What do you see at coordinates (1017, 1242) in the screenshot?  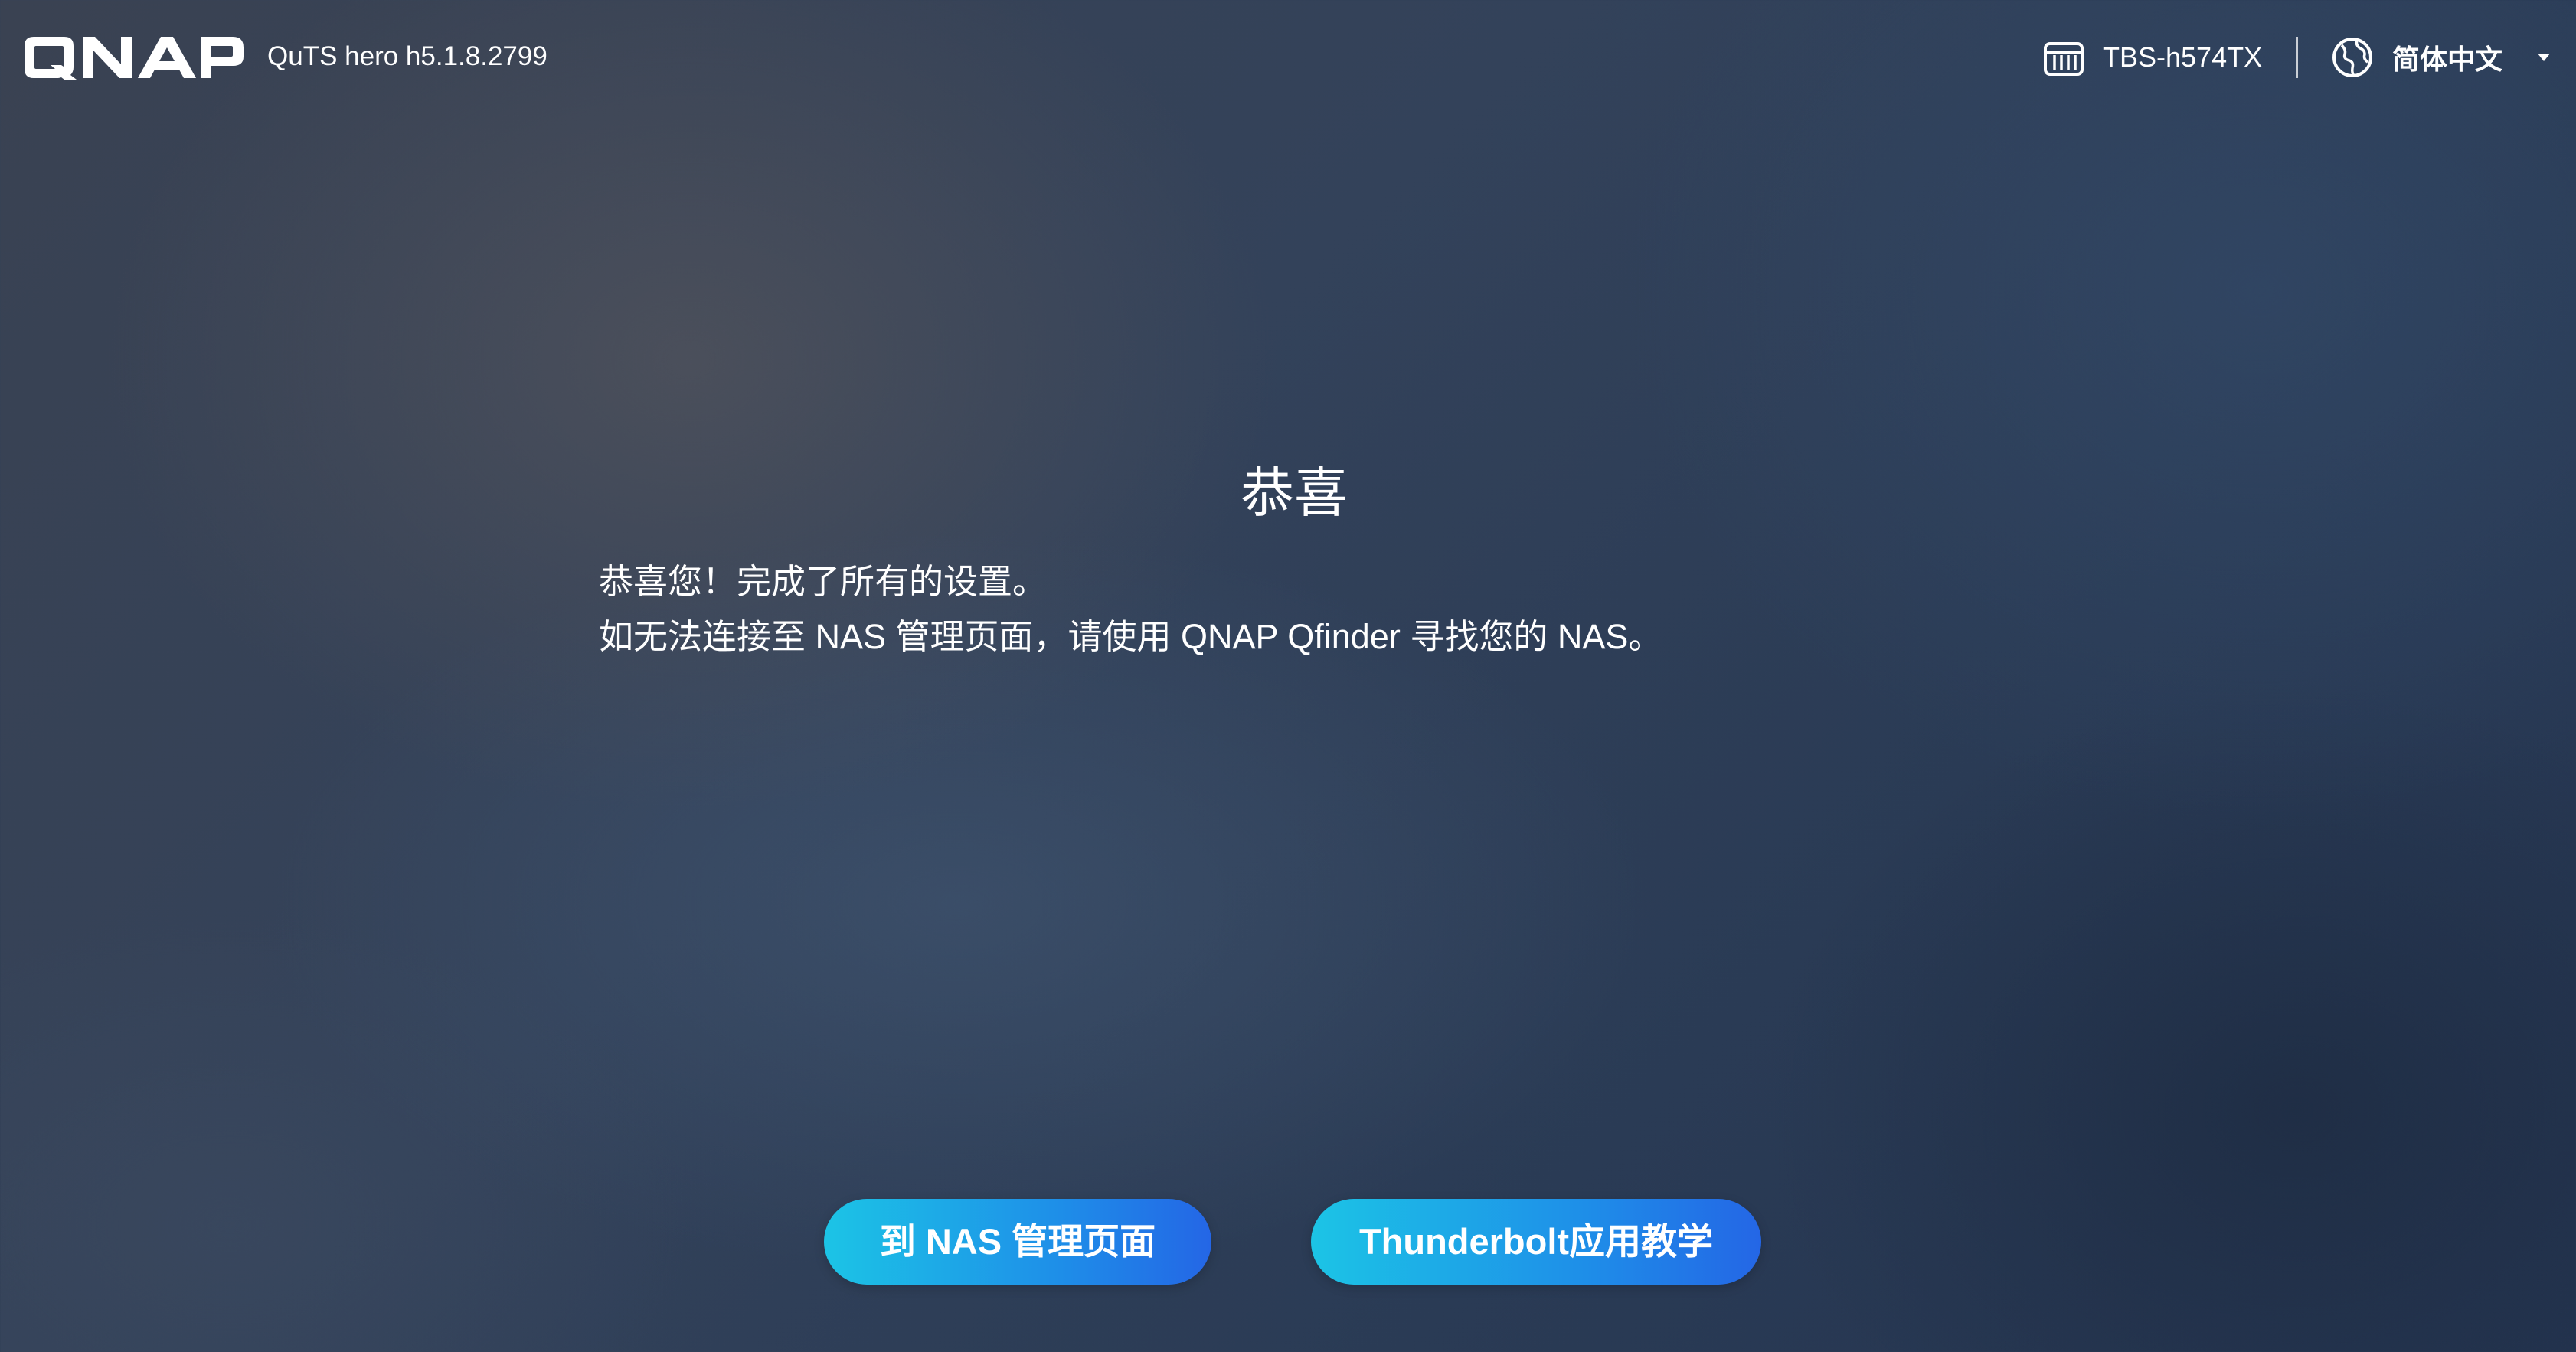 I see `go-to-nas-management-button: 到 NAS 管理页面` at bounding box center [1017, 1242].